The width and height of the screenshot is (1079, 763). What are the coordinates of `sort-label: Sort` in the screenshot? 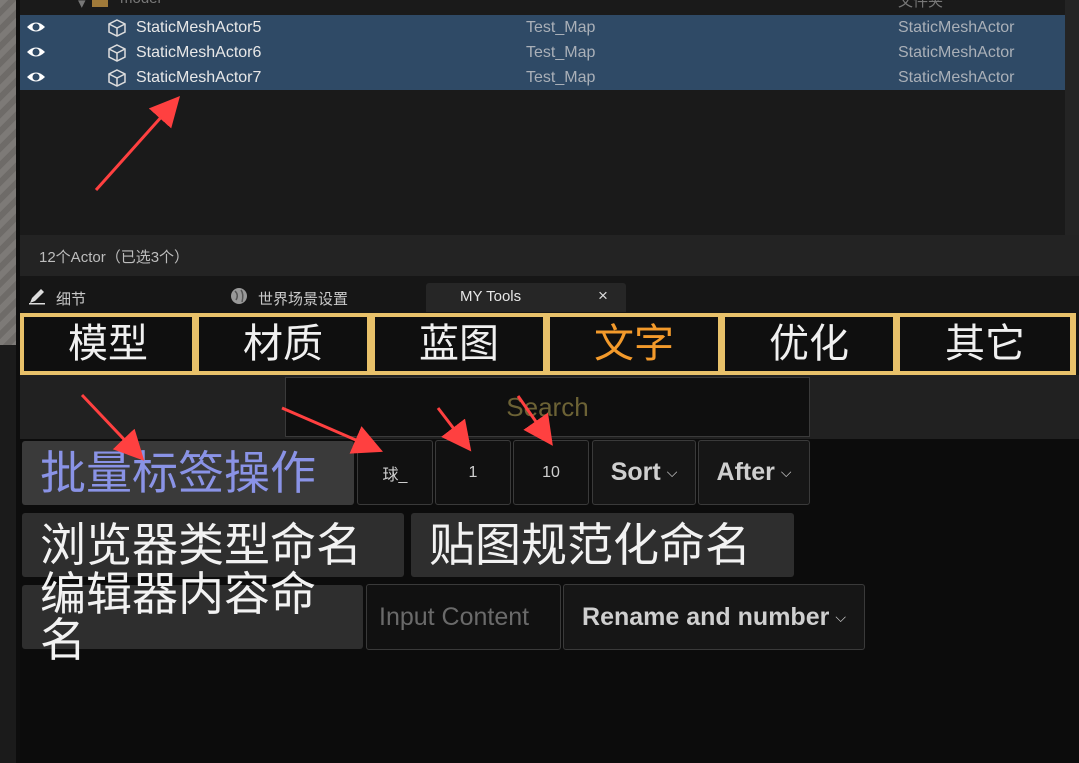 It's located at (635, 472).